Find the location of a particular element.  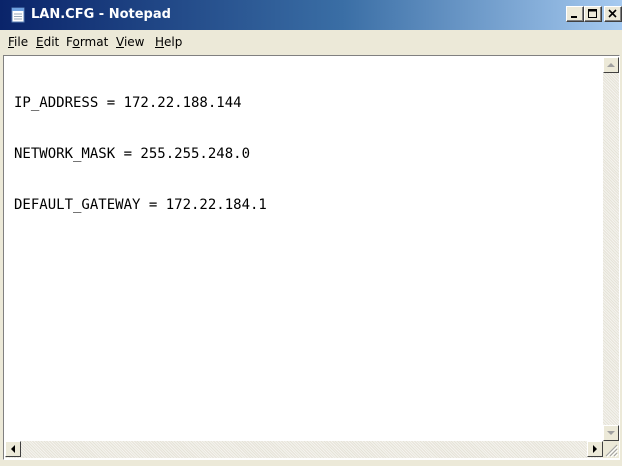

menu-file: File is located at coordinates (18, 42).